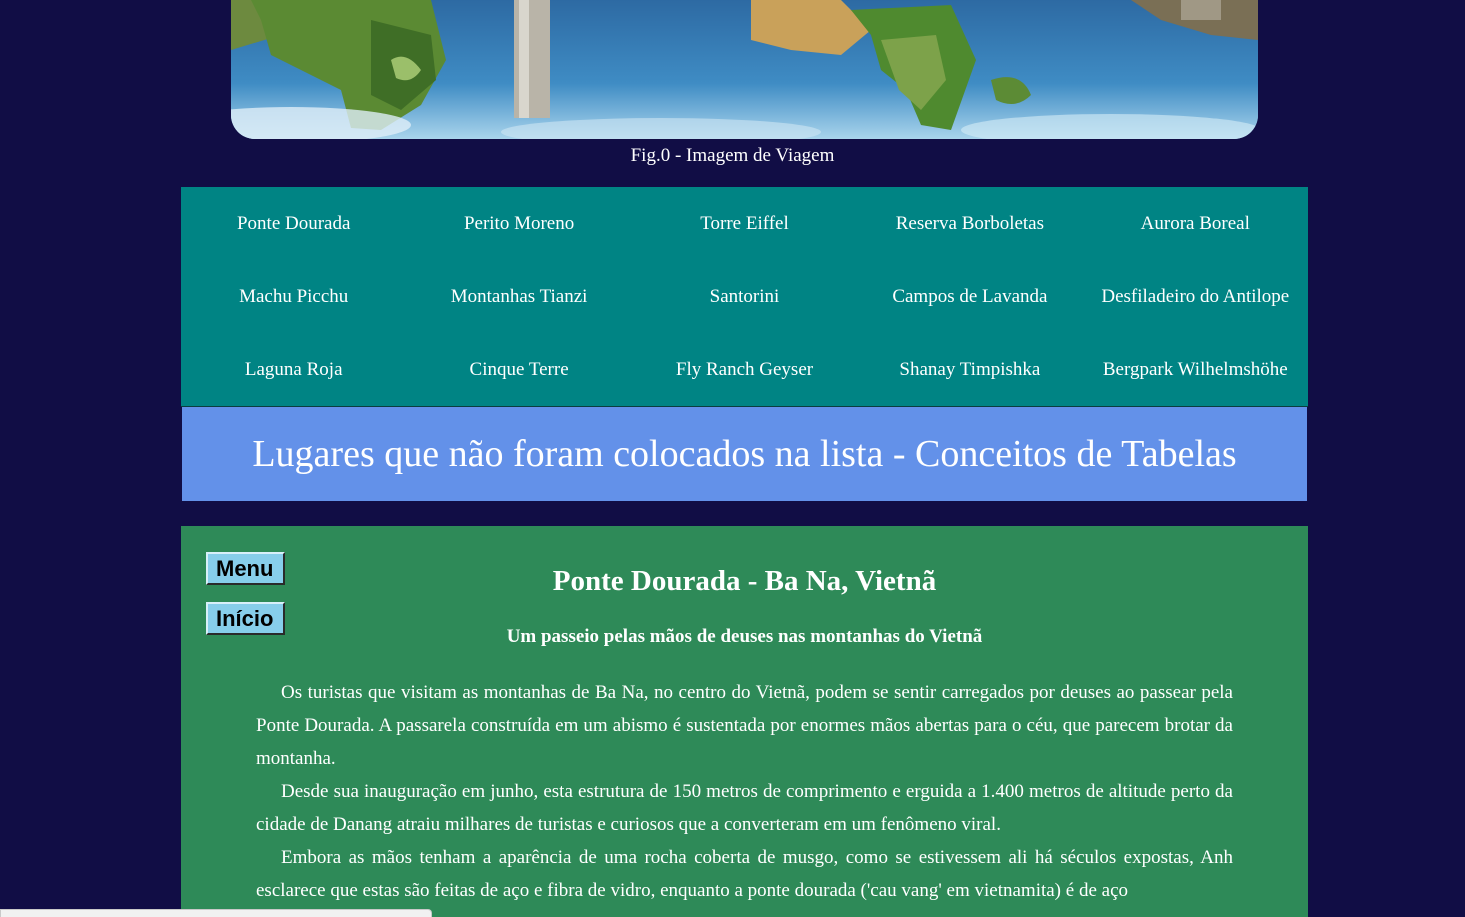 The height and width of the screenshot is (917, 1465). I want to click on nav-item-bergpark-wilhelmshohe: Bergpark Wilhelmshöhe, so click(1195, 369).